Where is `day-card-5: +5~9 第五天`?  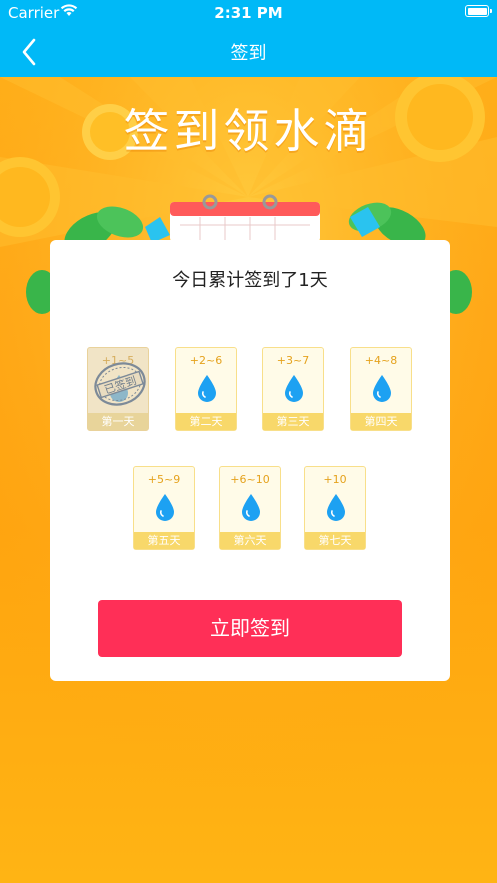 day-card-5: +5~9 第五天 is located at coordinates (164, 508).